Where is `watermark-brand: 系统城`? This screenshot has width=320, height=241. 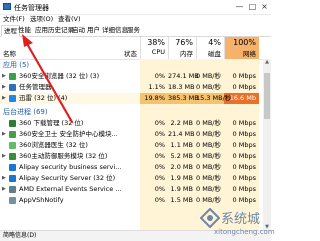
watermark-brand: 系统城 is located at coordinates (241, 219).